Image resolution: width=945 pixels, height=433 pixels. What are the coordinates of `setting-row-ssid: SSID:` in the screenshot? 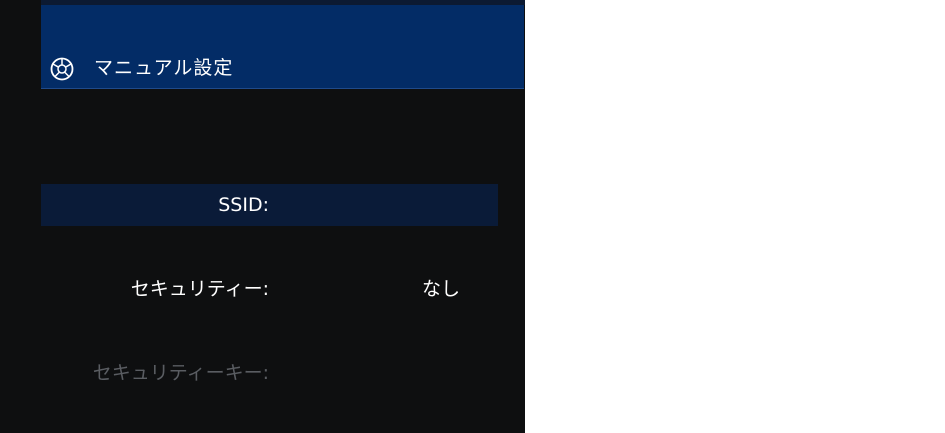 It's located at (269, 205).